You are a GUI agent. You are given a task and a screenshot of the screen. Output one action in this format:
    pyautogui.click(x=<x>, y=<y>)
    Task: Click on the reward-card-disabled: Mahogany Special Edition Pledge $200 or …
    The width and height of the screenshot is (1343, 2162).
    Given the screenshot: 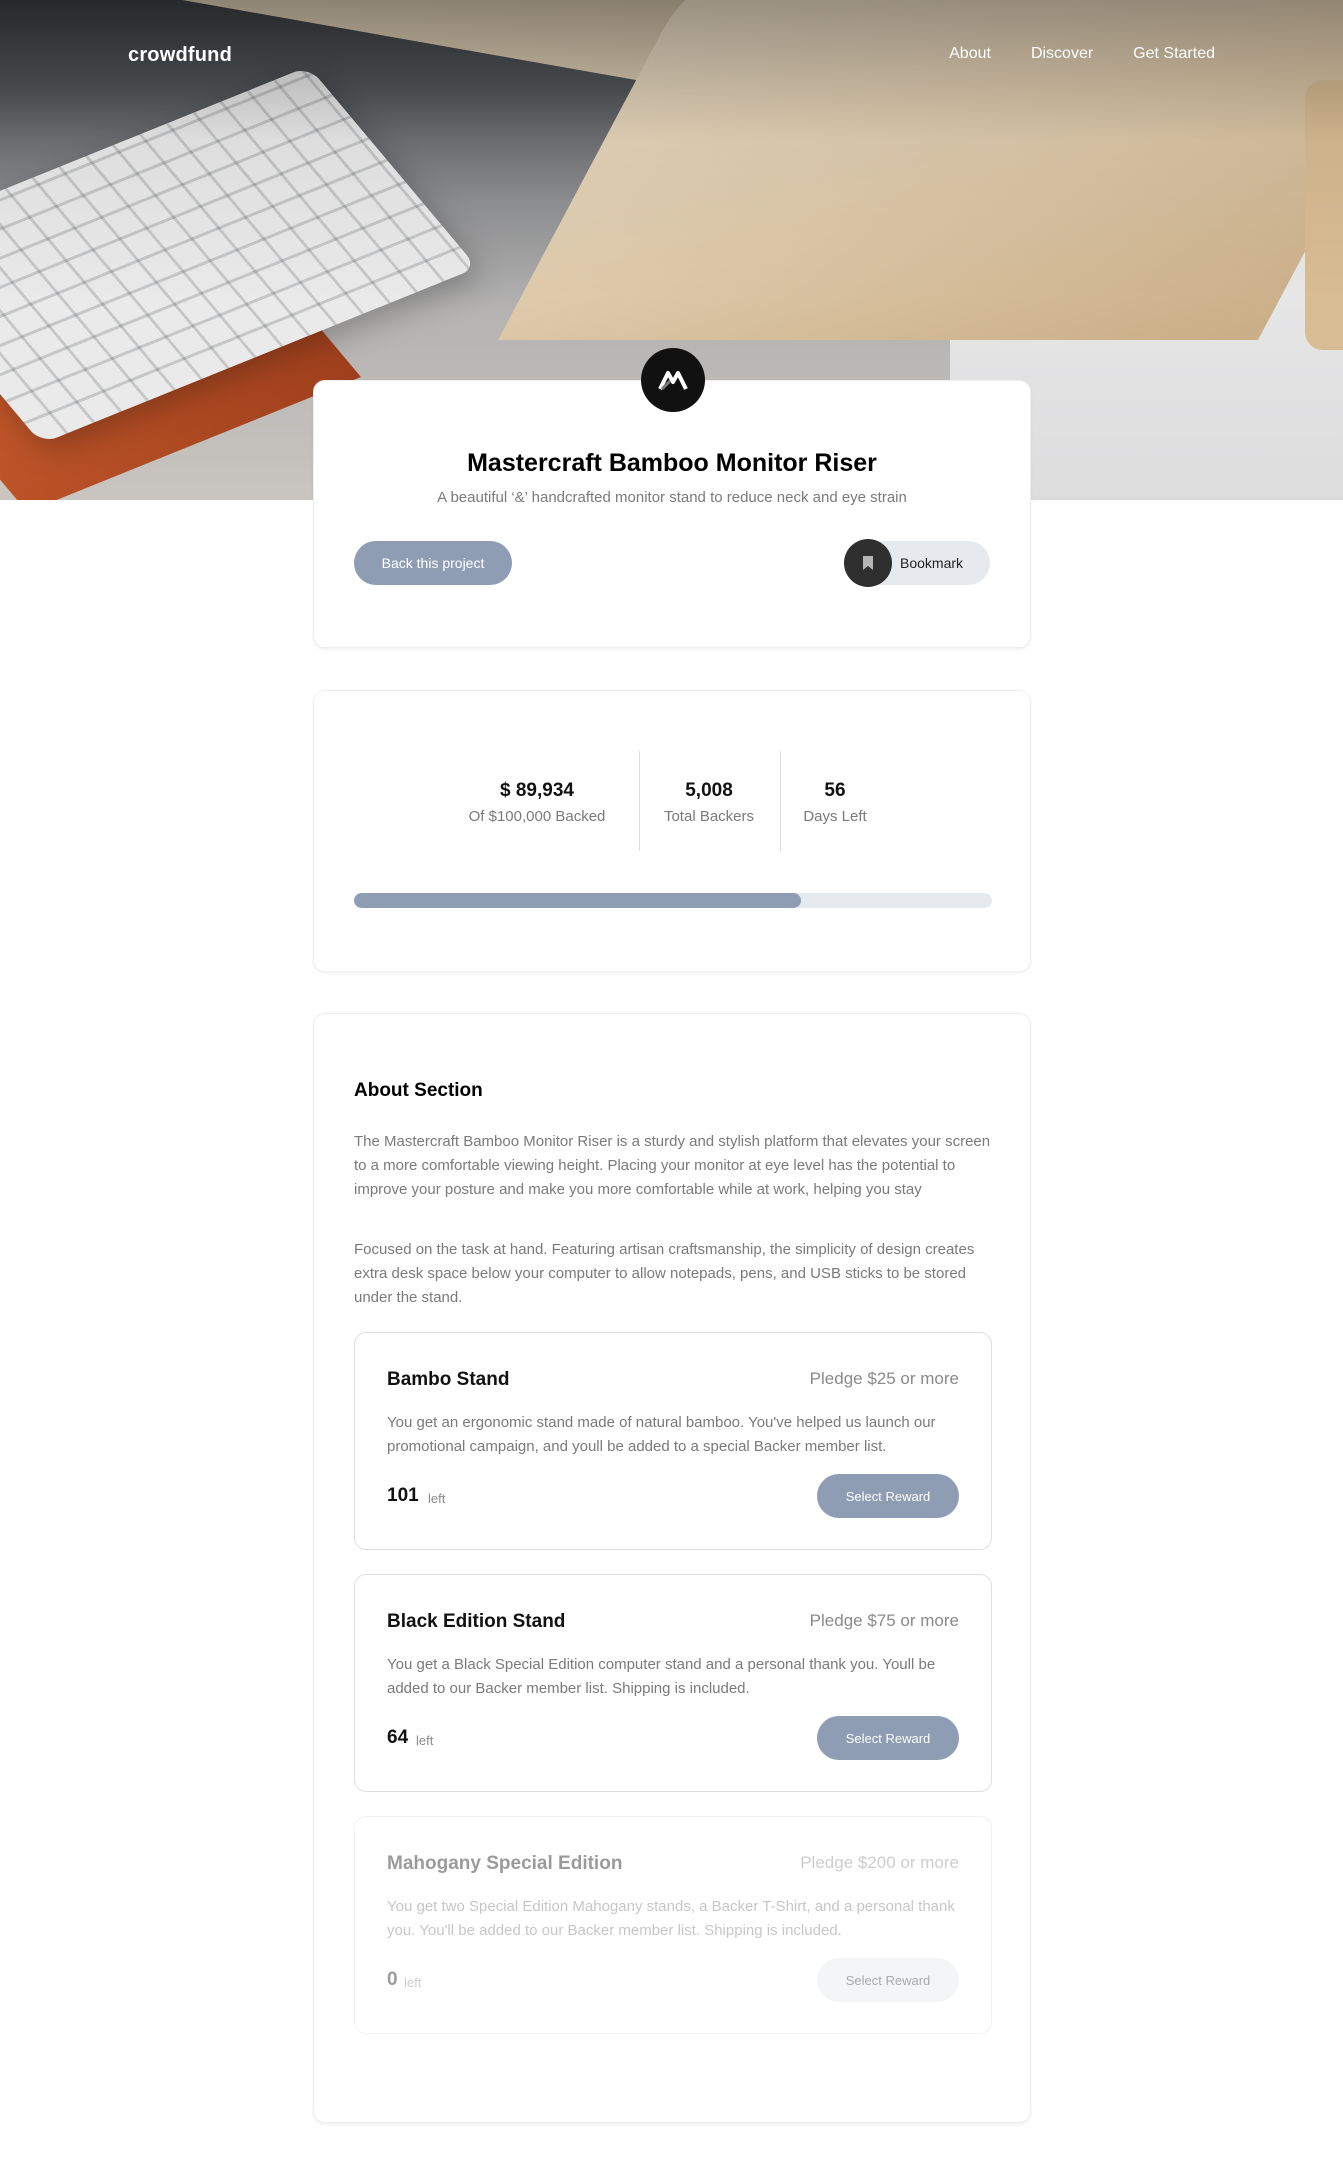 What is the action you would take?
    pyautogui.click(x=673, y=1925)
    